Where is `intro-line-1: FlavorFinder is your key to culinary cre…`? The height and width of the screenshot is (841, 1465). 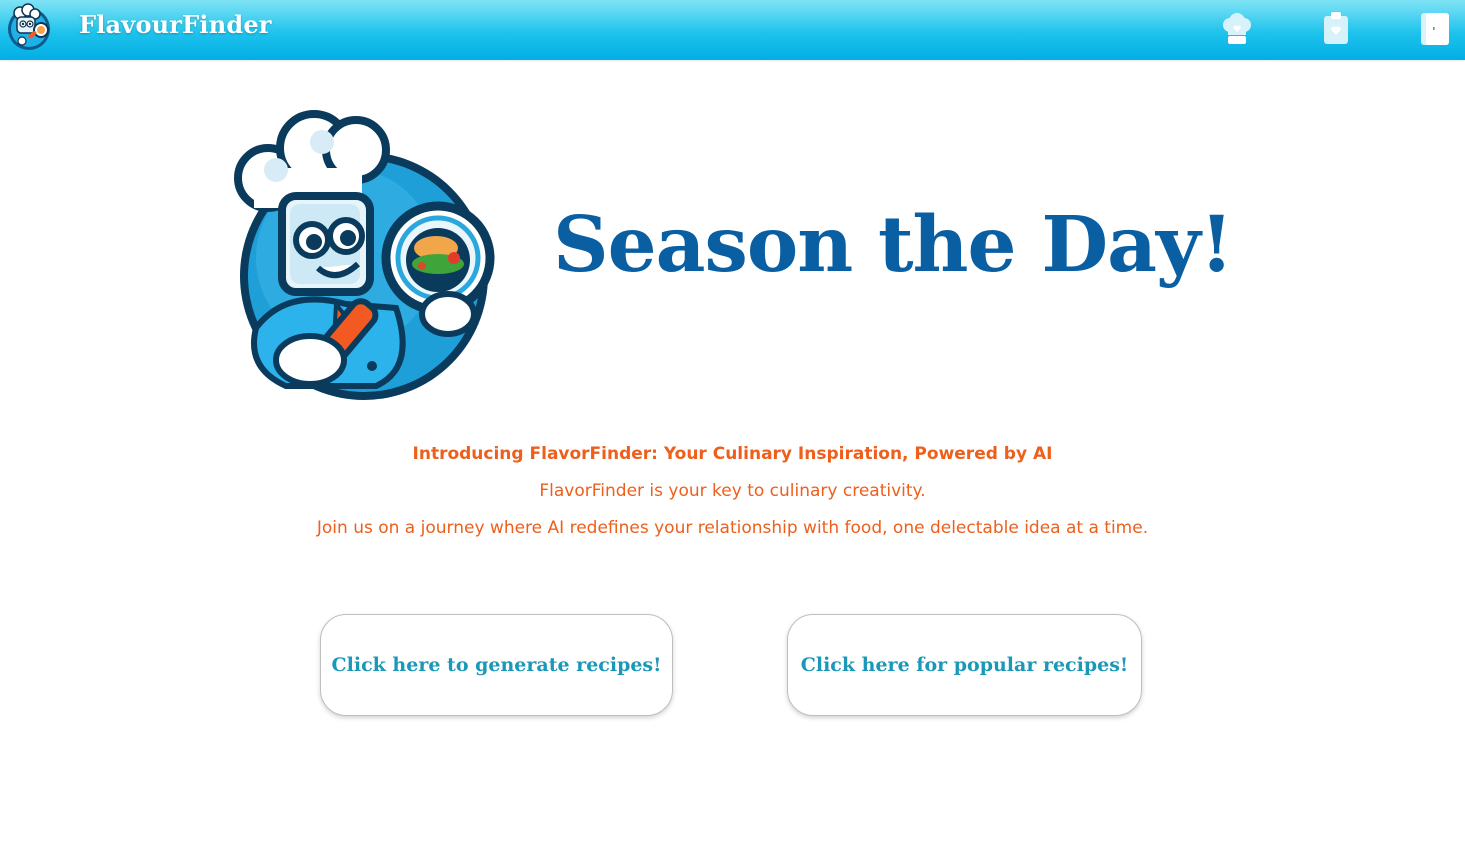 intro-line-1: FlavorFinder is your key to culinary cre… is located at coordinates (732, 491).